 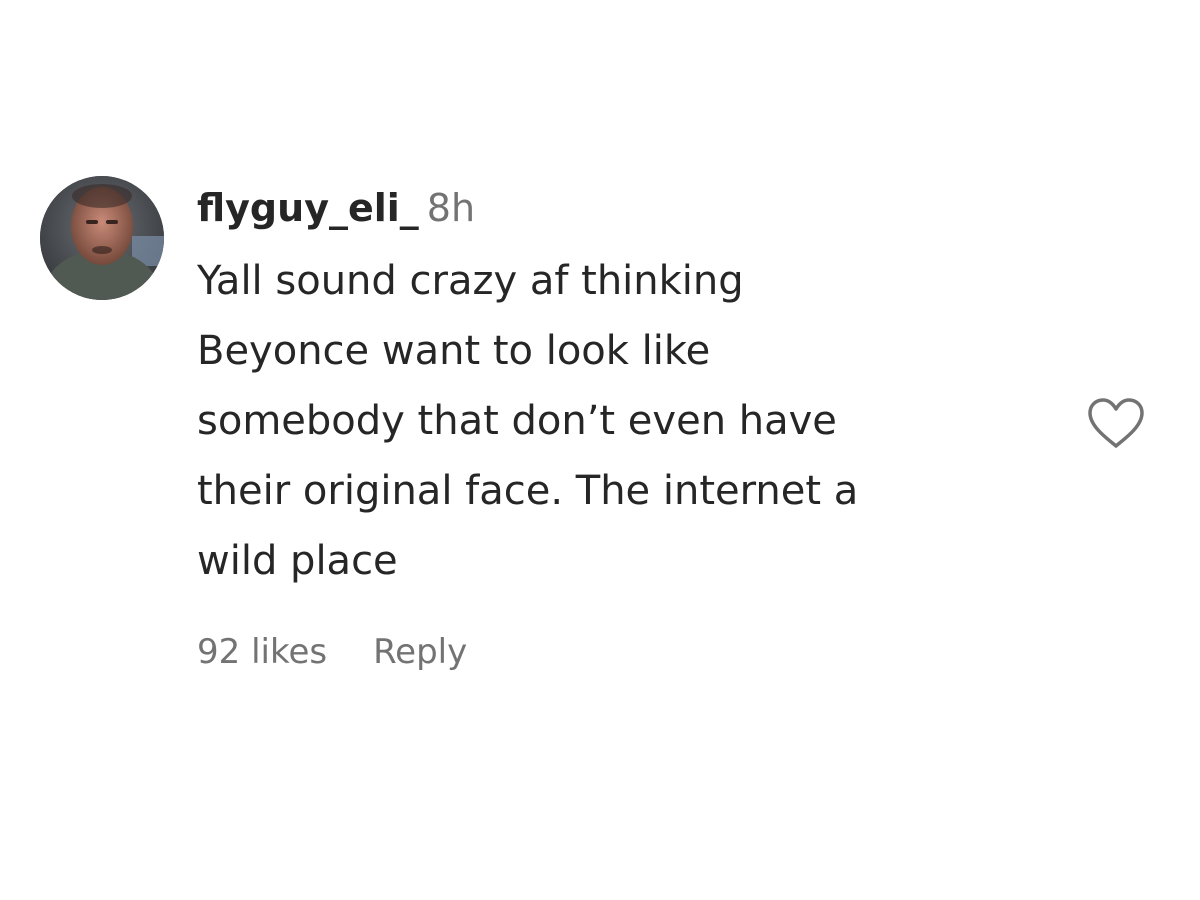 I want to click on comment-timestamp: 8h, so click(x=451, y=208).